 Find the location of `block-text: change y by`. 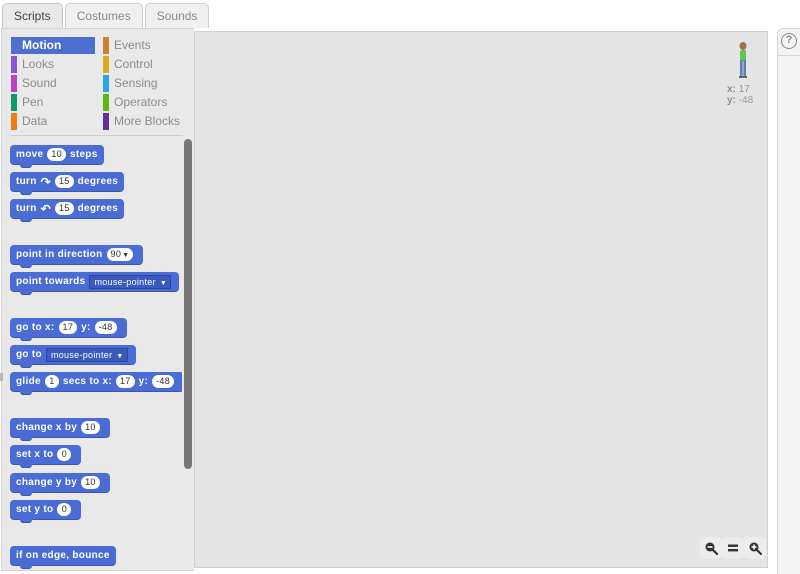

block-text: change y by is located at coordinates (47, 482).